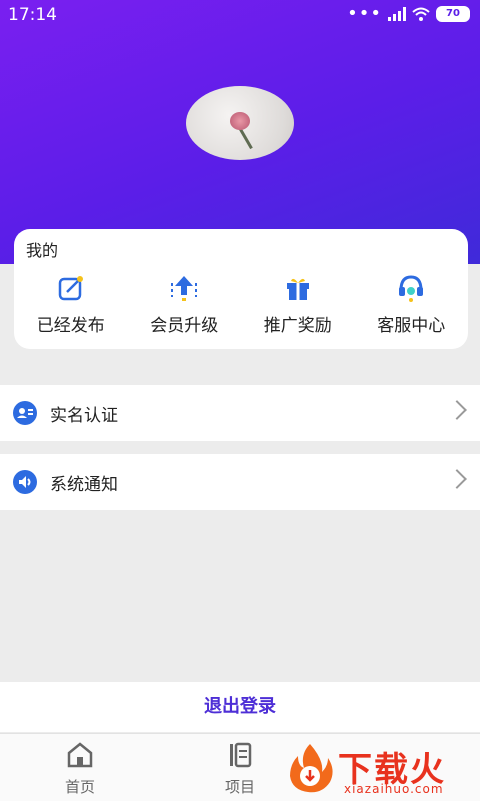  Describe the element at coordinates (297, 326) in the screenshot. I see `reward-label: 推广奖励` at that location.